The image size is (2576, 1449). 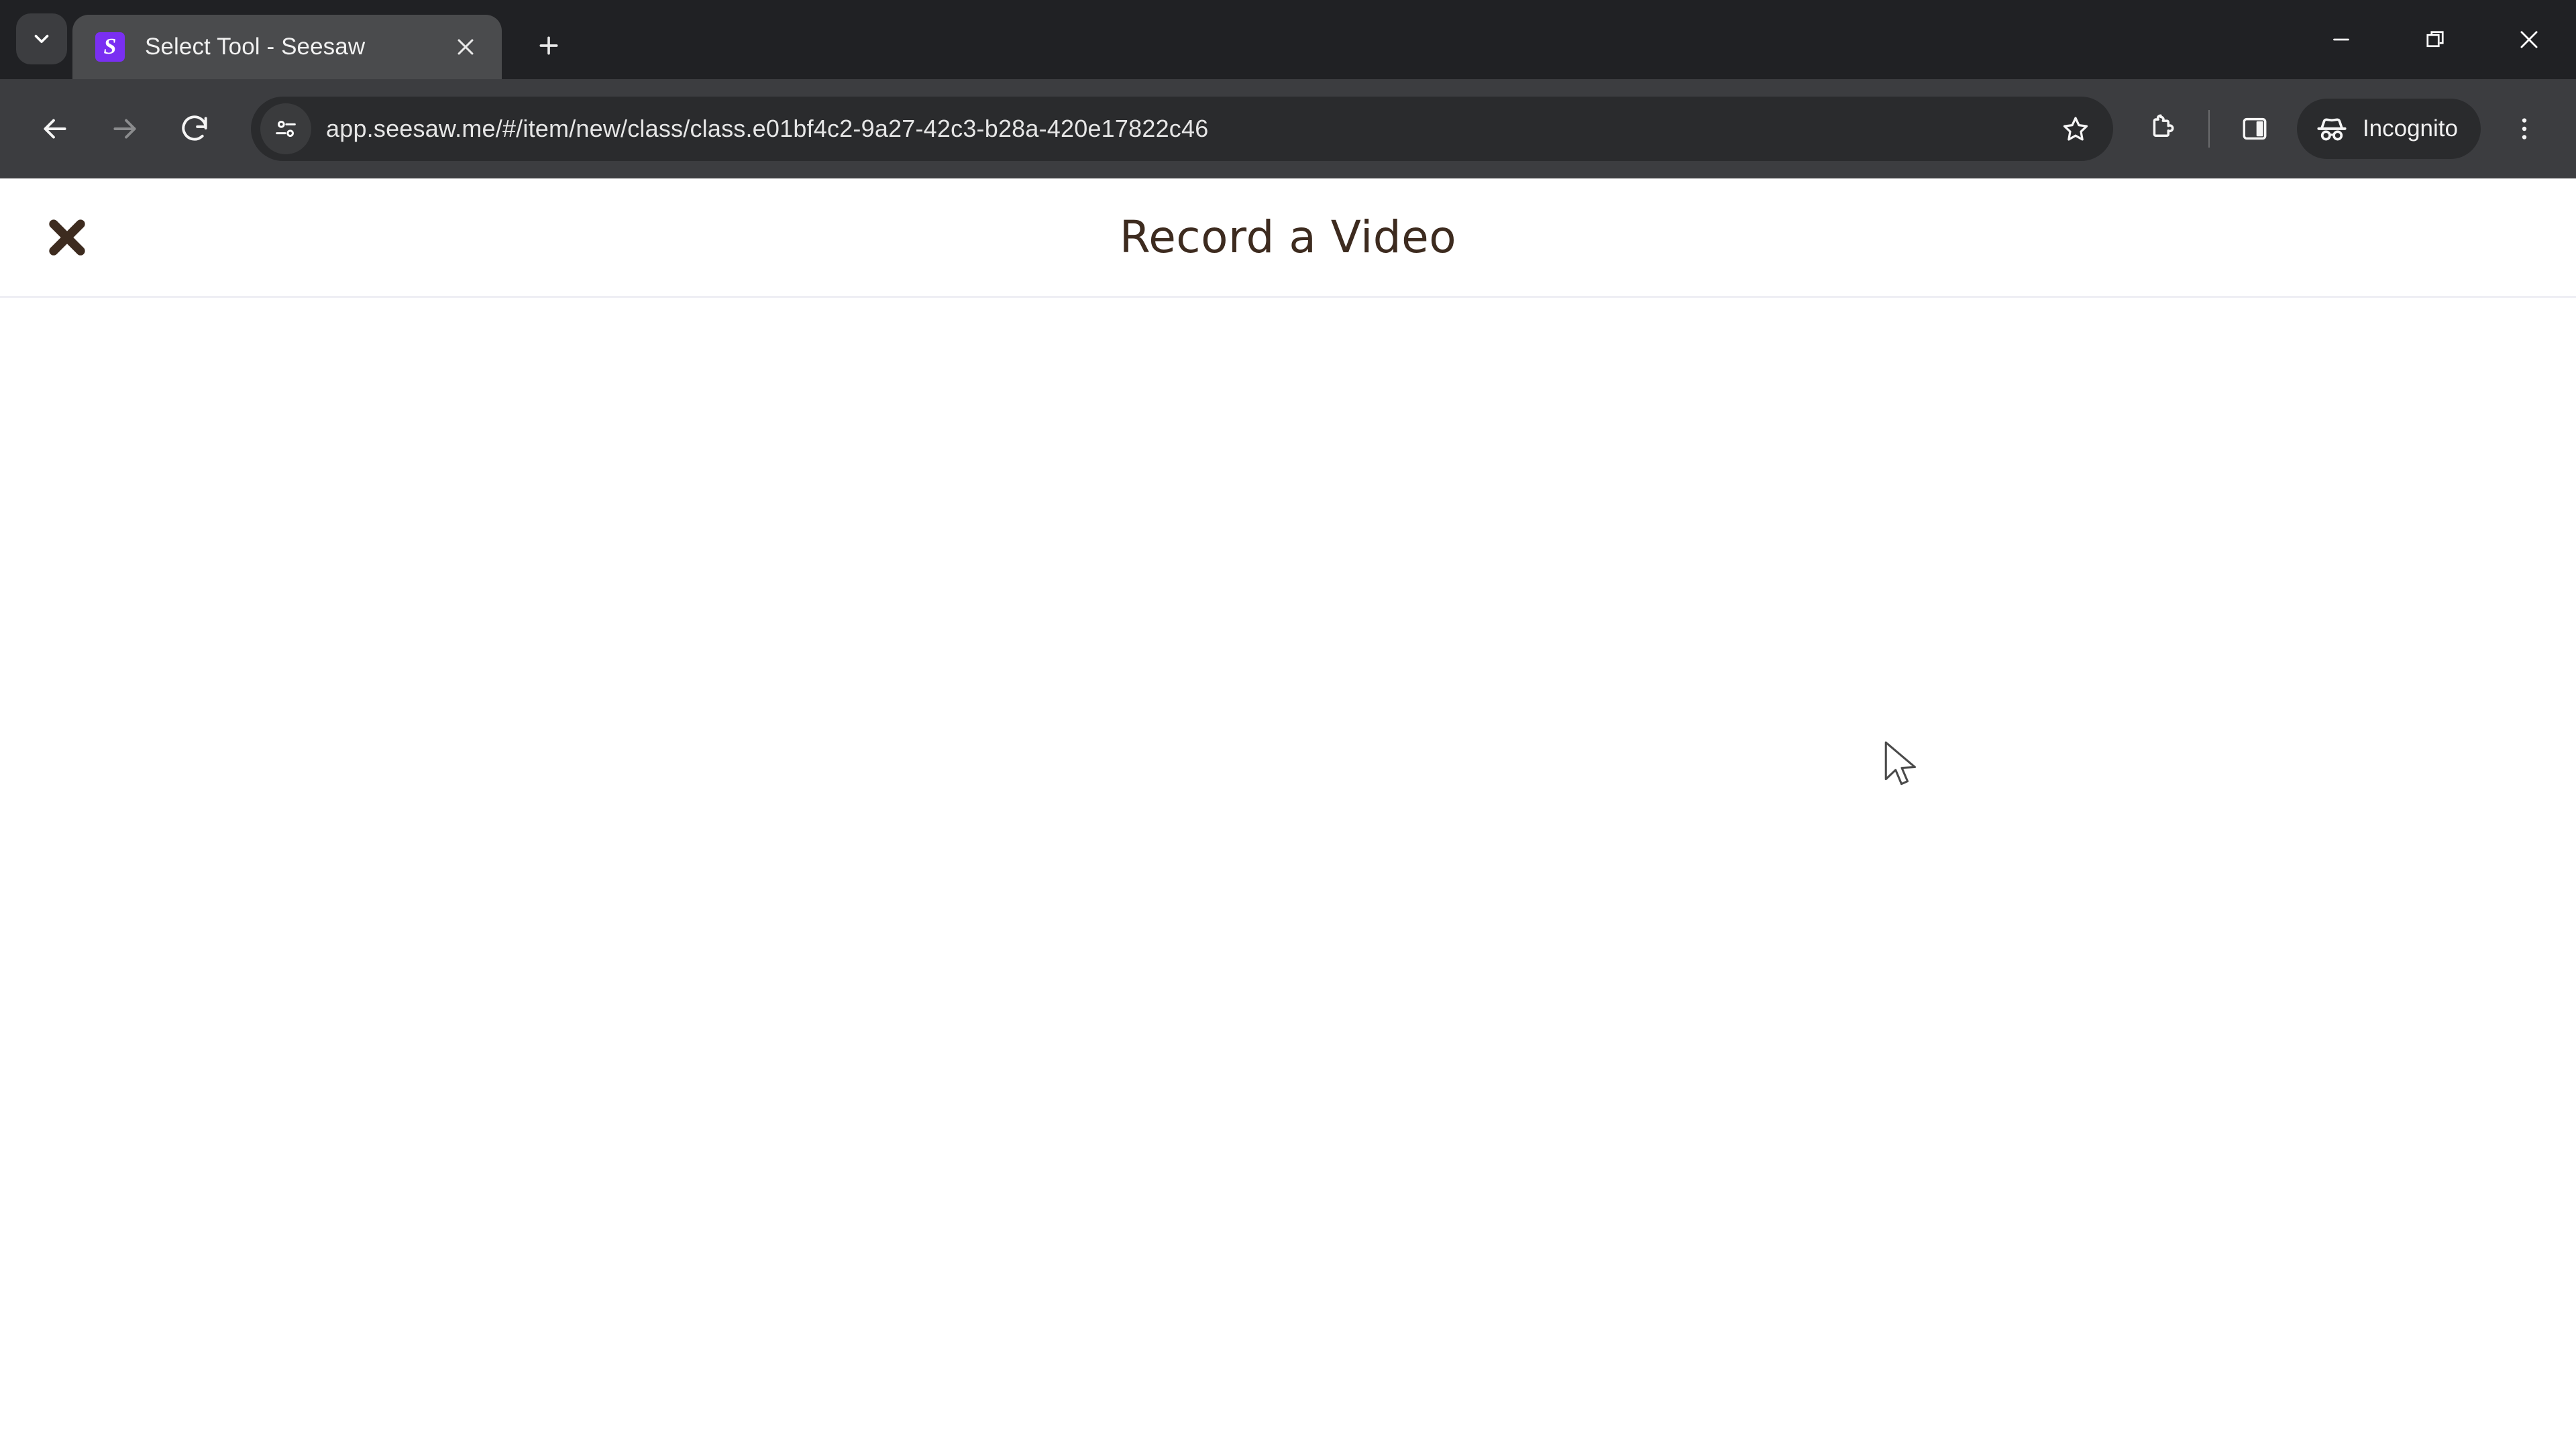 I want to click on incognito-label: Incognito, so click(x=2410, y=128).